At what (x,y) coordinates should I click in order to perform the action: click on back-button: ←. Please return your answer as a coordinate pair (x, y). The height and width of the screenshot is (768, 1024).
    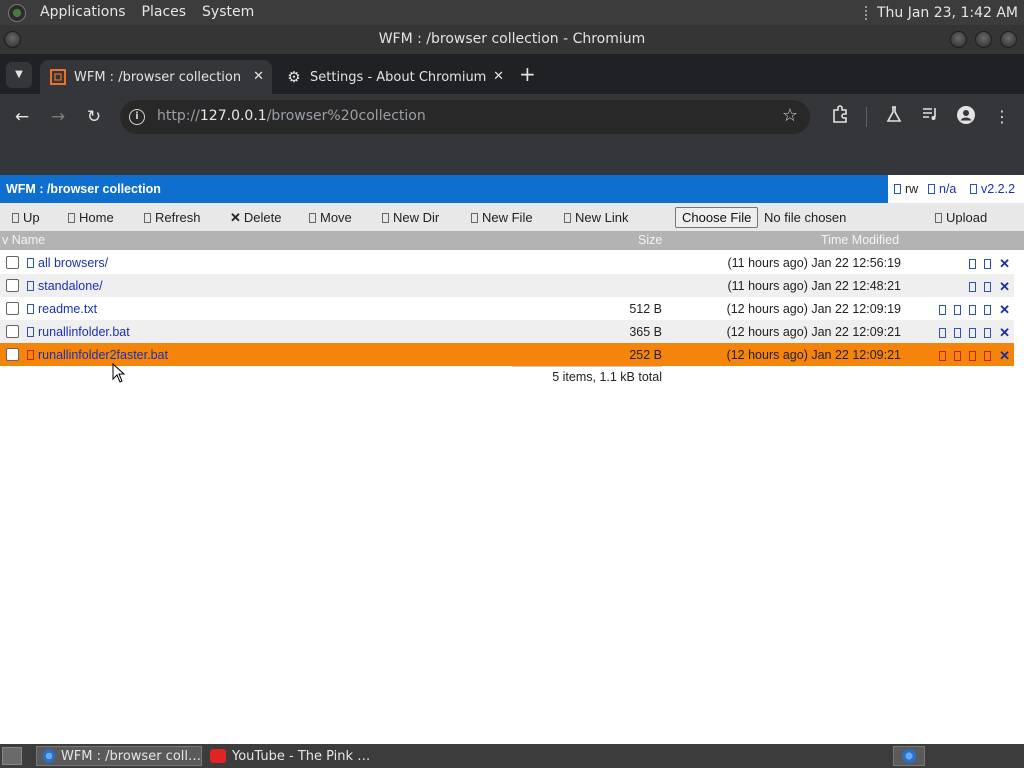
    Looking at the image, I should click on (22, 117).